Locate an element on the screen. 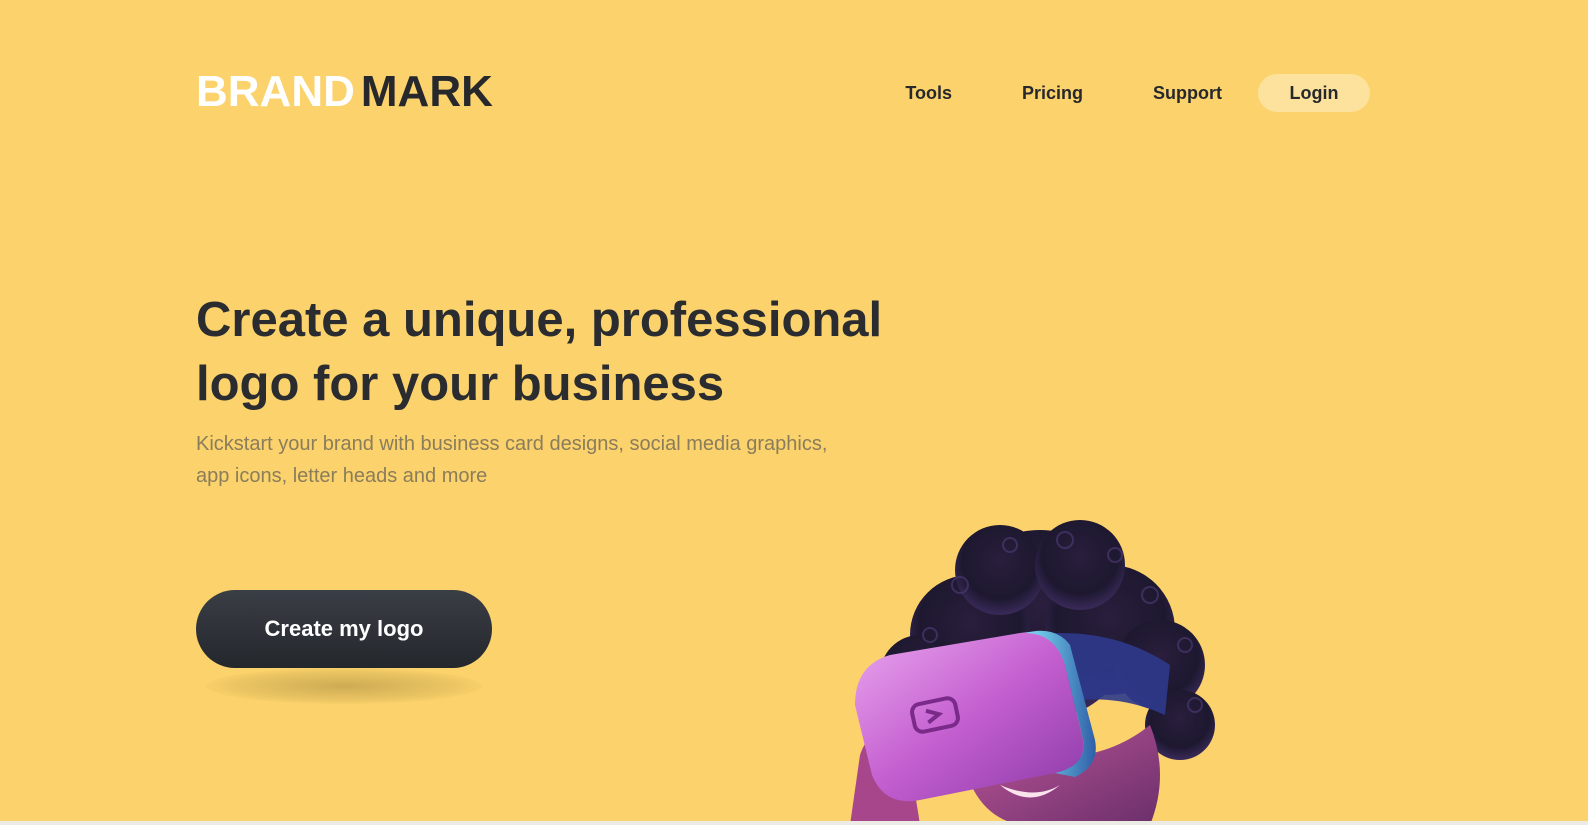  brandmark-logo: BRAND MARK is located at coordinates (344, 92).